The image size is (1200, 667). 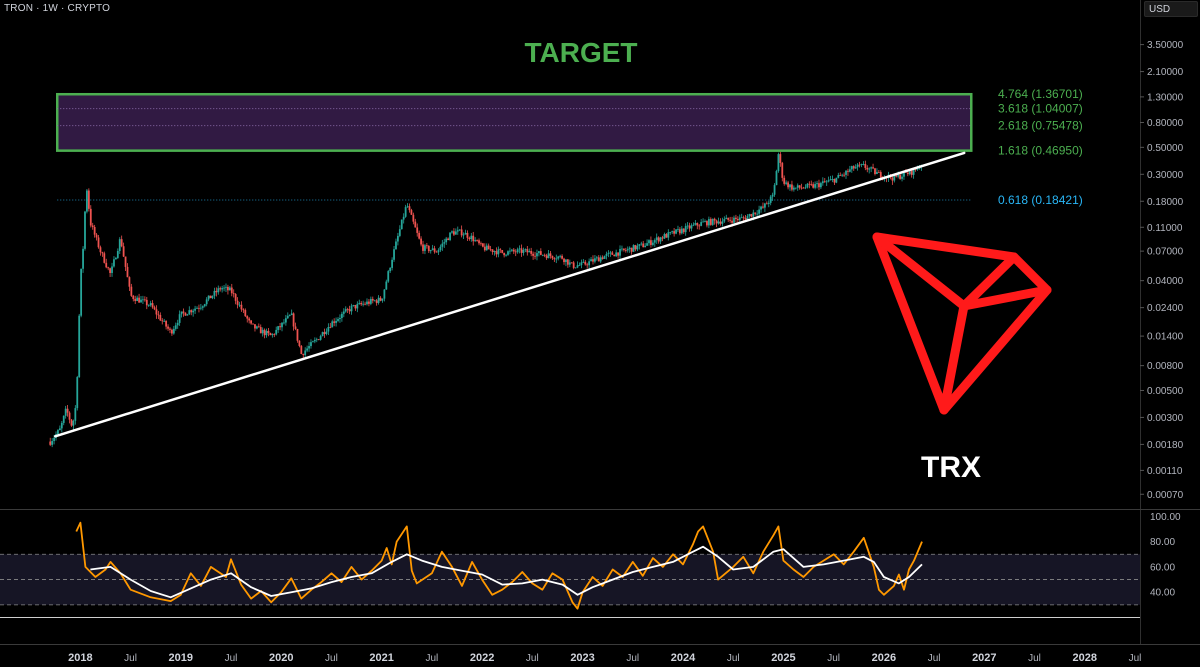 I want to click on time-tick-12: 2024, so click(x=683, y=658).